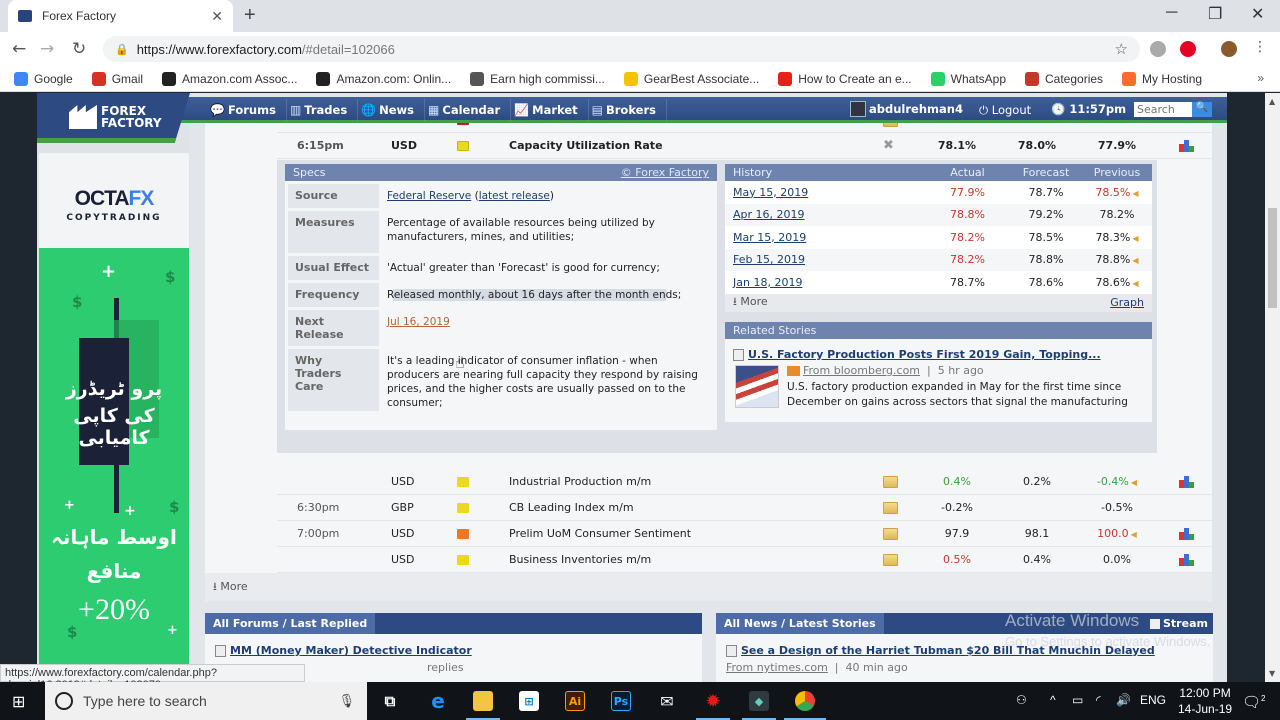 This screenshot has height=720, width=1280. What do you see at coordinates (418, 322) in the screenshot?
I see `next-release-link: Jul 16, 2019` at bounding box center [418, 322].